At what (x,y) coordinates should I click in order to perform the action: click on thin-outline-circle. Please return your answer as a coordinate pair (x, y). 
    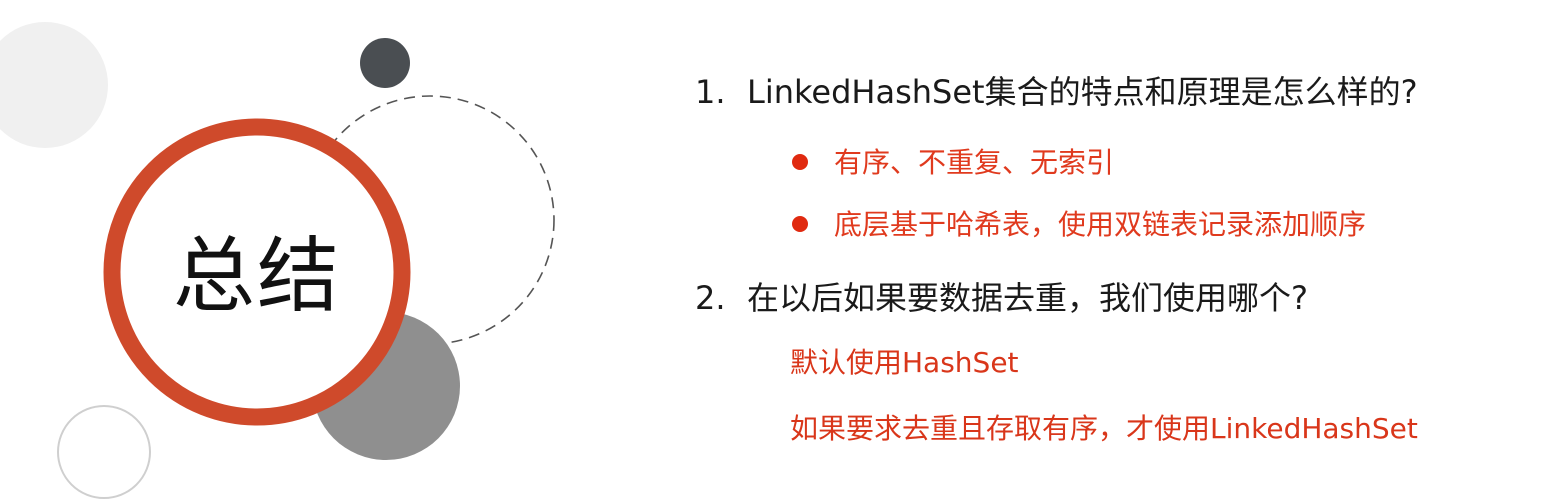
    Looking at the image, I should click on (104, 452).